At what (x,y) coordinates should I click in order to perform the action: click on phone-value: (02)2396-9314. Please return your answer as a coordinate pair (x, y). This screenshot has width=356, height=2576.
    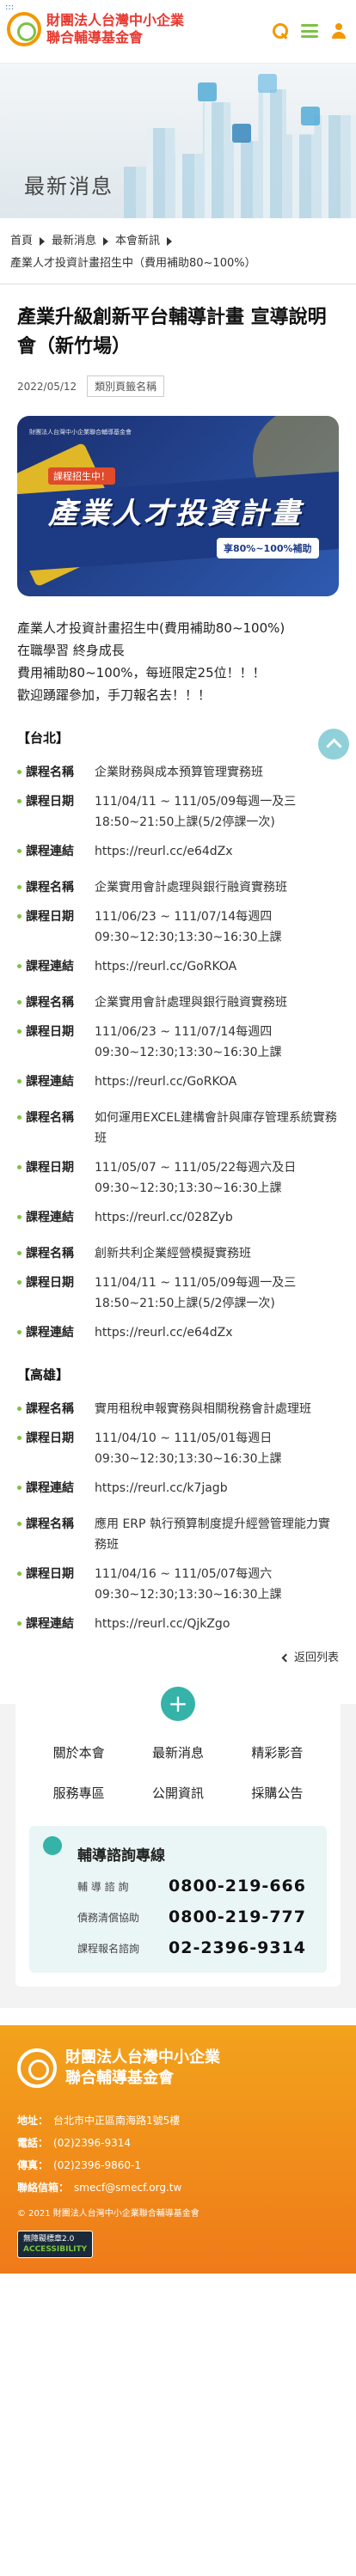
    Looking at the image, I should click on (92, 2143).